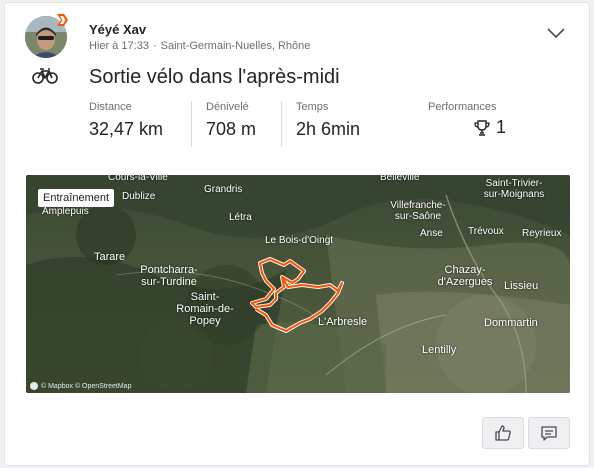 This screenshot has height=468, width=594. I want to click on stat-time: Temps 2h 6min, so click(320, 124).